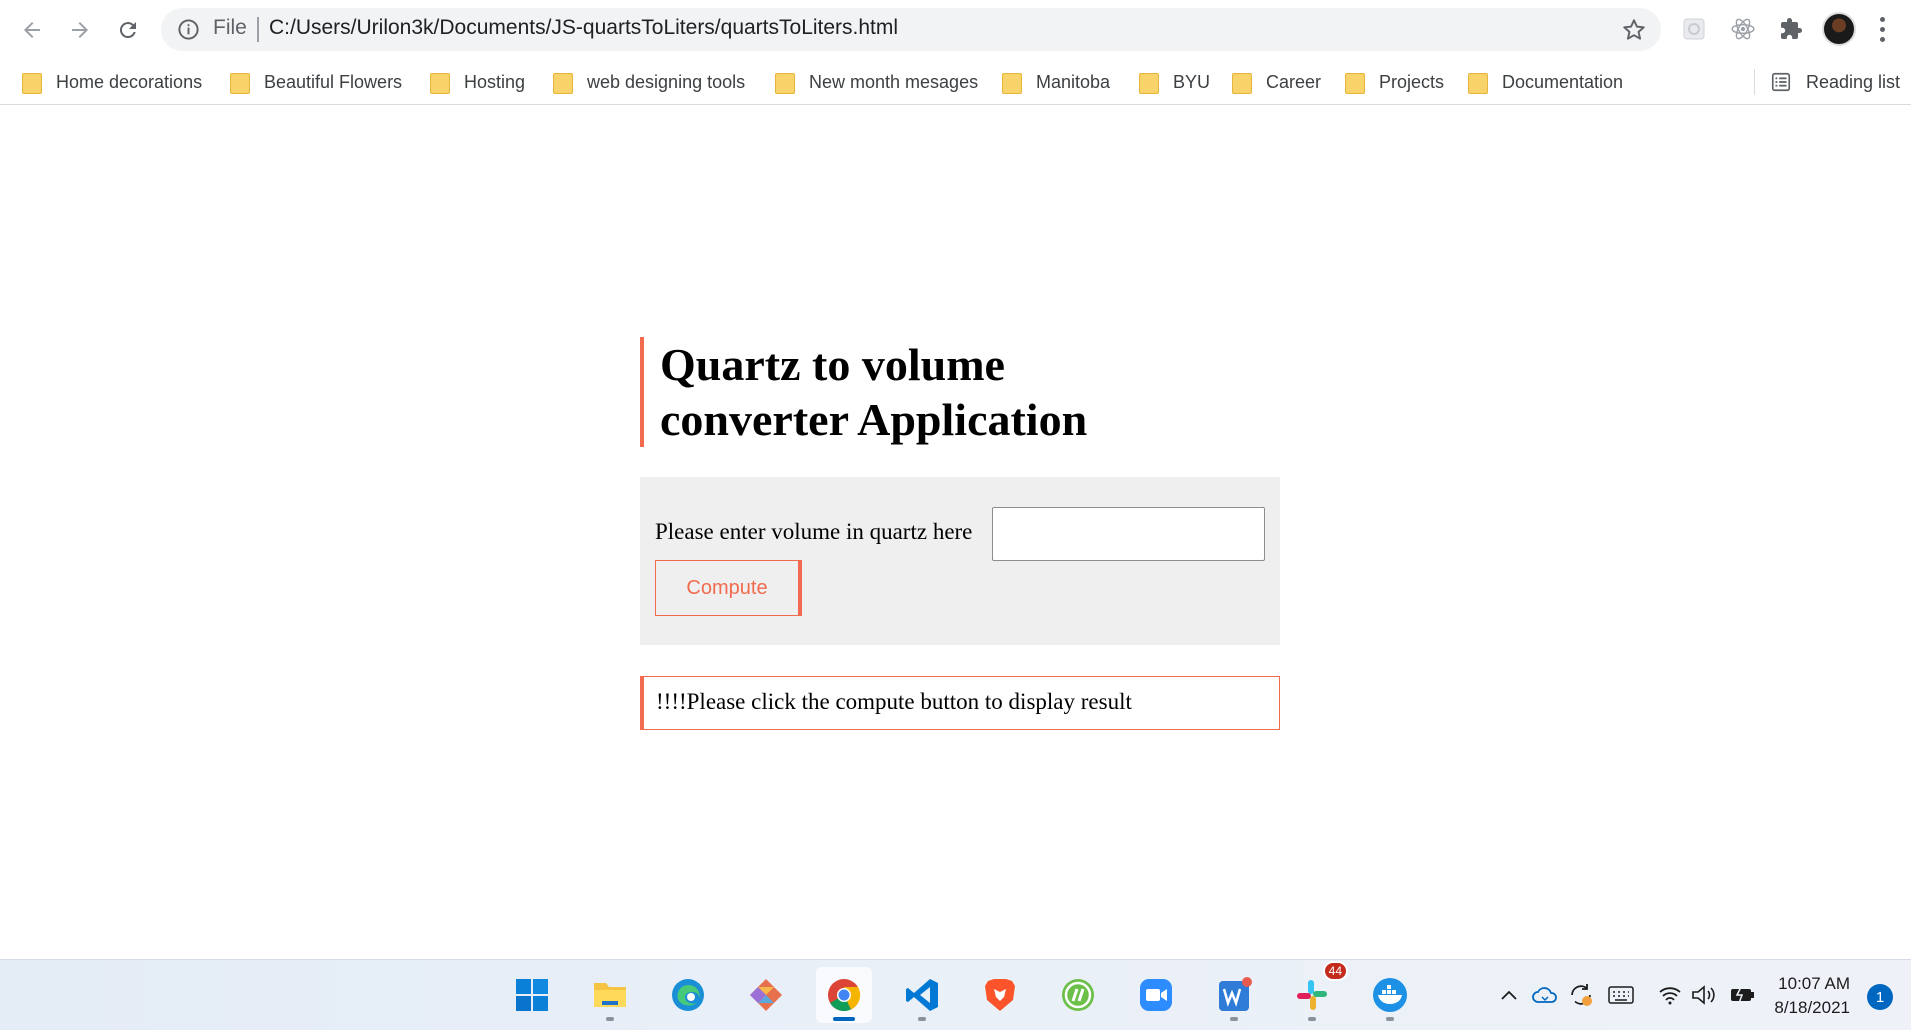 Image resolution: width=1911 pixels, height=1030 pixels. I want to click on git-button, so click(766, 995).